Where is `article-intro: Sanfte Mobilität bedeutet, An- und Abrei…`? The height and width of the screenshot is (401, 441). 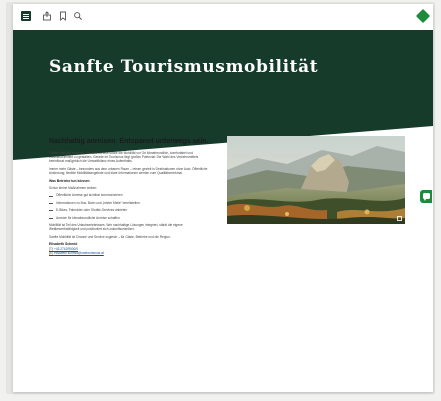 article-intro: Sanfte Mobilität bedeutet, An- und Abrei… is located at coordinates (124, 157).